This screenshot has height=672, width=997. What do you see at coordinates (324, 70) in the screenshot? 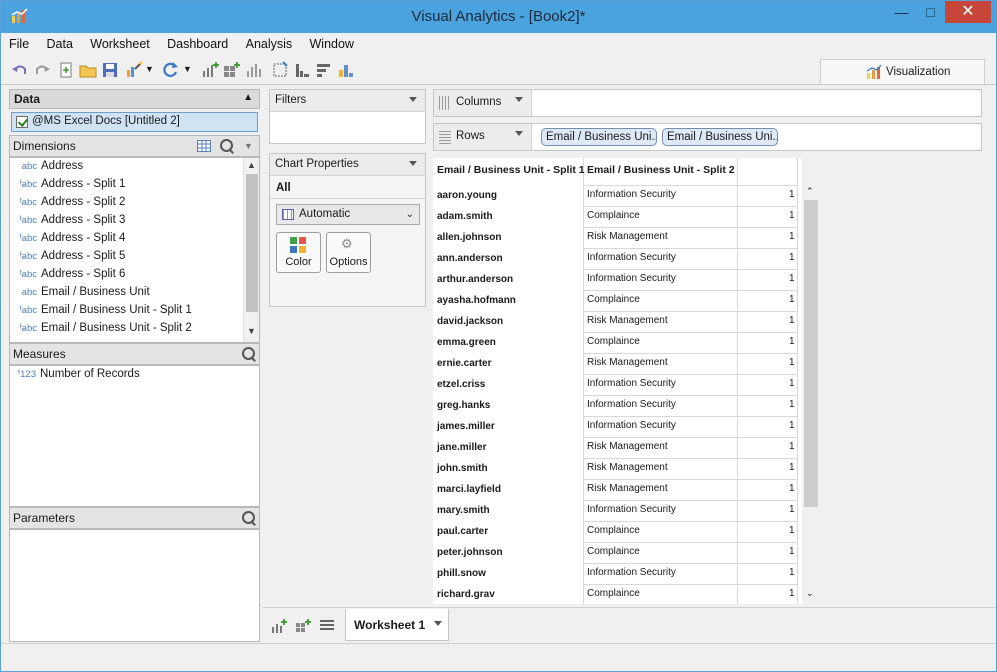
I see `sort-descending-icon` at bounding box center [324, 70].